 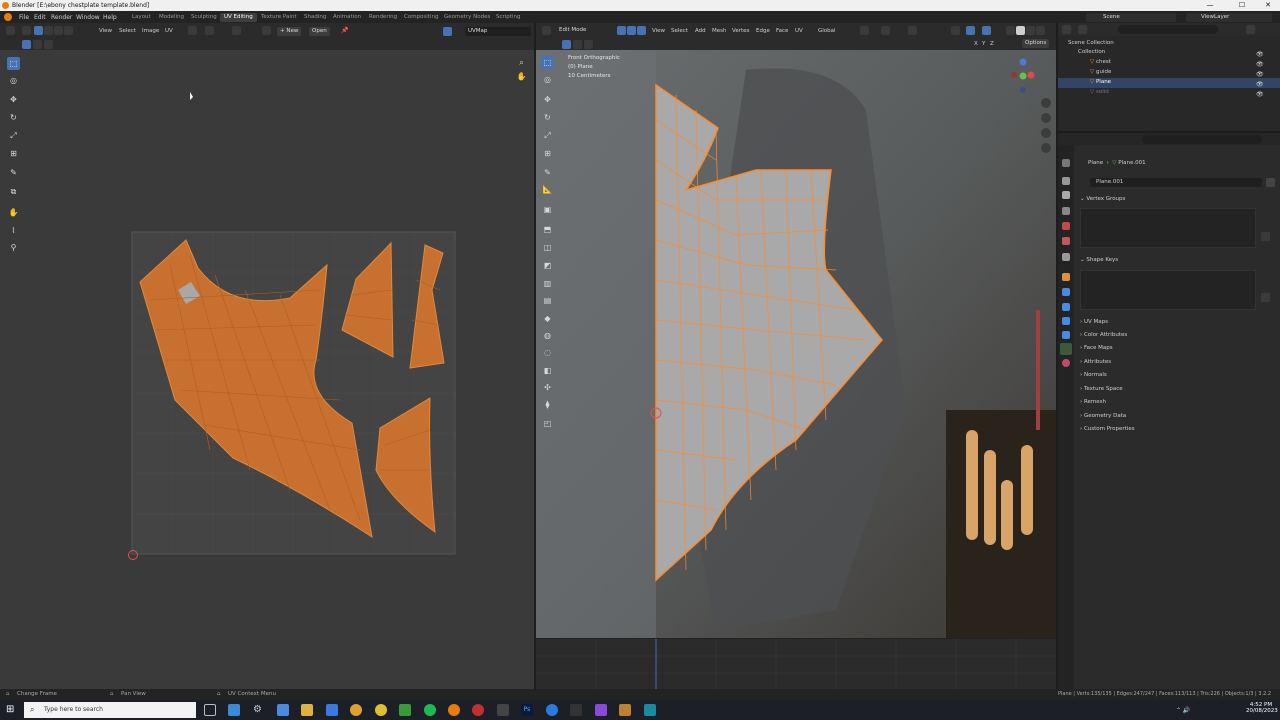 What do you see at coordinates (1066, 363) in the screenshot?
I see `material-tab-icon` at bounding box center [1066, 363].